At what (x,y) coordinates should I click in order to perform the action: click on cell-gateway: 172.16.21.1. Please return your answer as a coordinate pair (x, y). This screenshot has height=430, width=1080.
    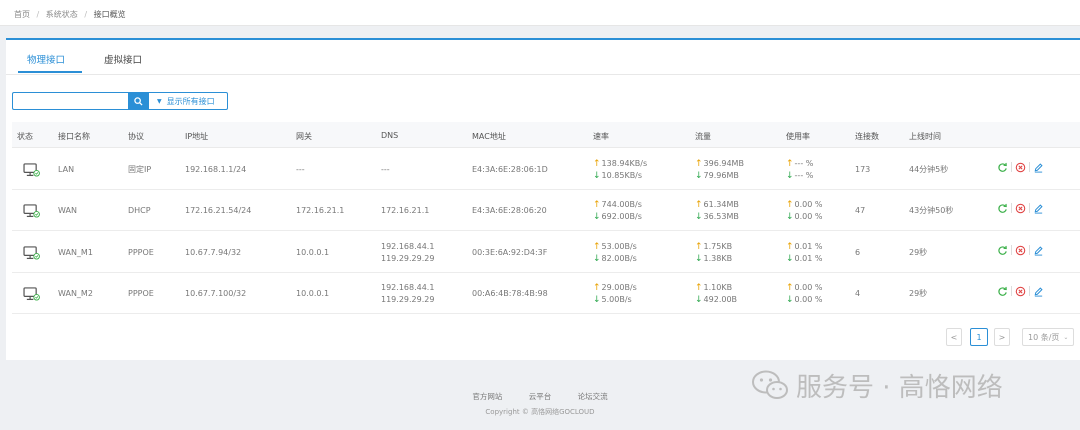
    Looking at the image, I should click on (320, 210).